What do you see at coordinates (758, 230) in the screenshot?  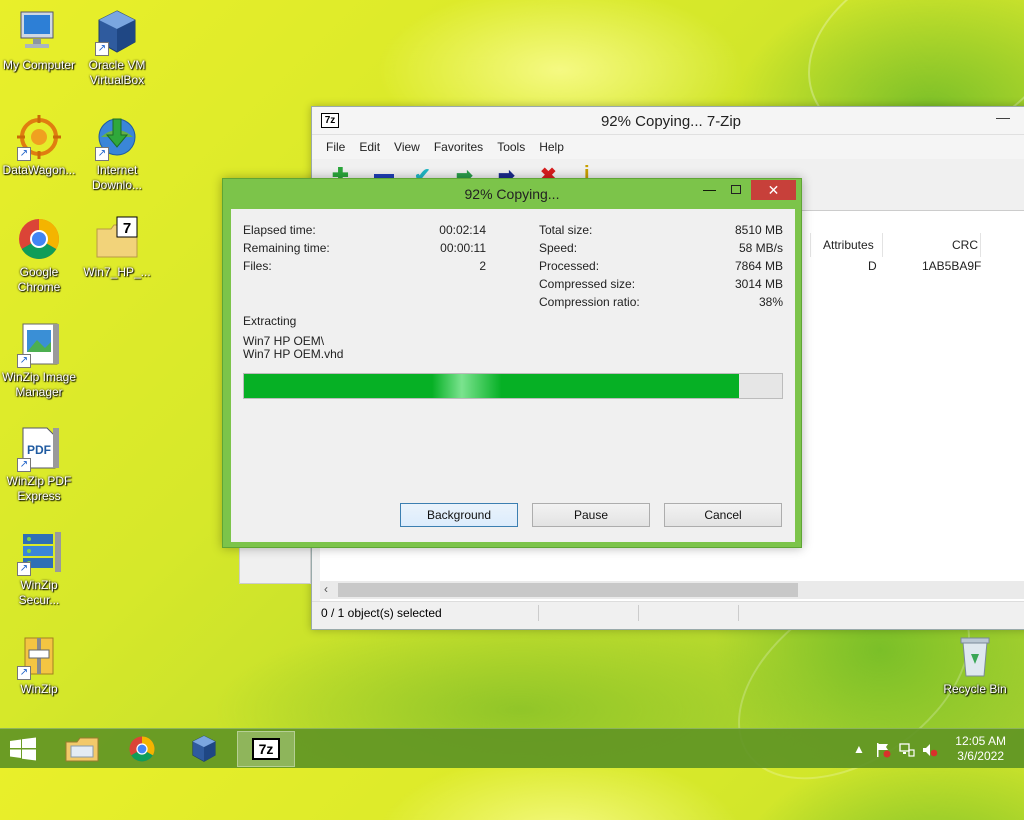 I see `total-size-value: 8510 MB` at bounding box center [758, 230].